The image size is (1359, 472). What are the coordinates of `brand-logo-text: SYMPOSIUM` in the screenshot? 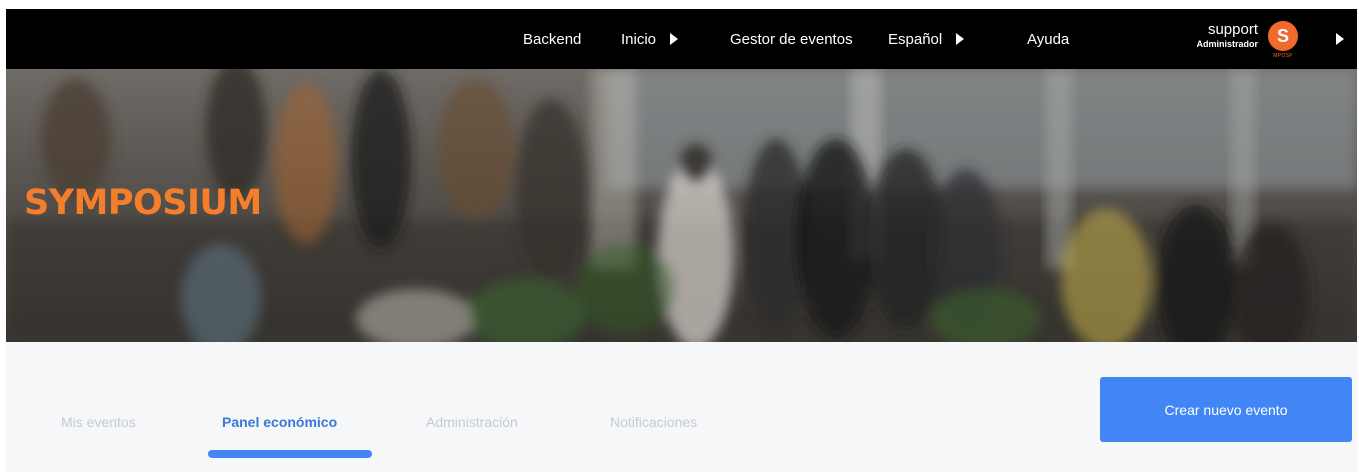 It's located at (143, 203).